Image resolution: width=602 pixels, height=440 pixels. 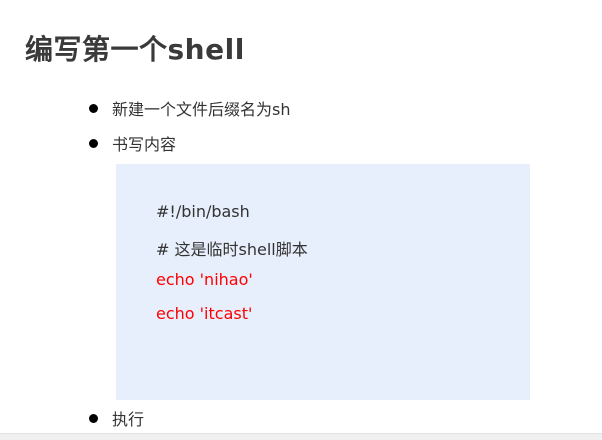 I want to click on bullet-item-execute: 执行, so click(x=116, y=418).